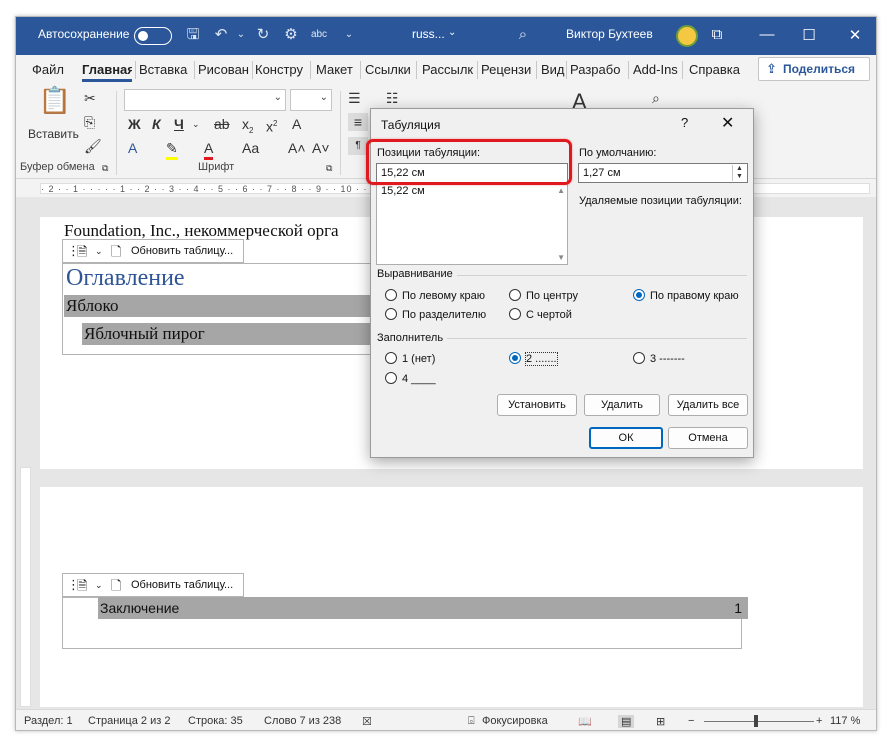  I want to click on clear-format-icon: A, so click(296, 124).